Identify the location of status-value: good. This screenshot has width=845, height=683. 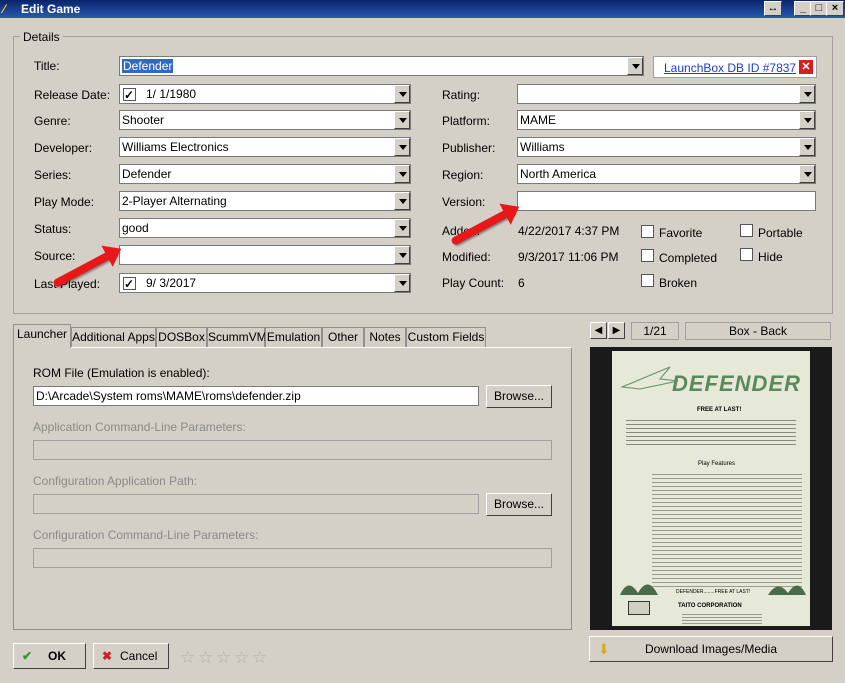
(135, 228).